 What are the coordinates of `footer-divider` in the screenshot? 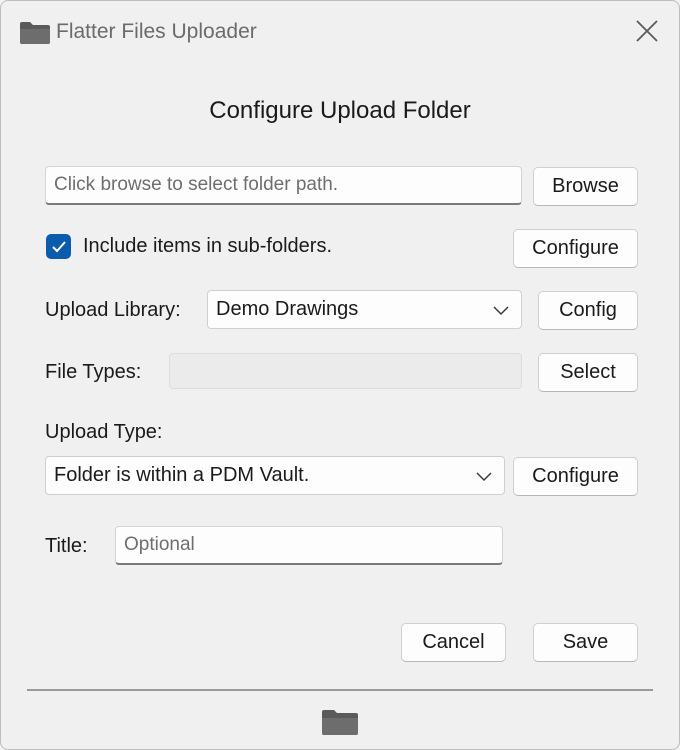 It's located at (340, 690).